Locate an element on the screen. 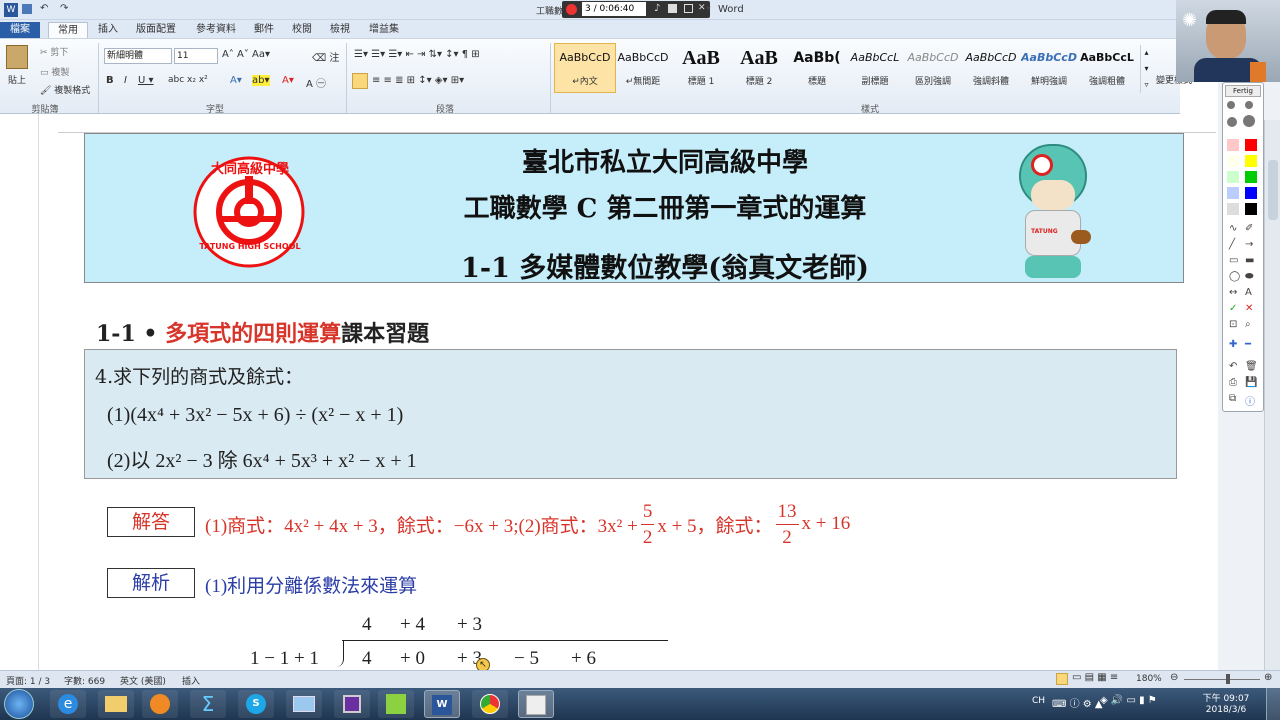 The image size is (1280, 720). align-center-icon: ≡ ≡ ≣ ⊞ ↕▾ ◈▾ ⊞▾ is located at coordinates (418, 80).